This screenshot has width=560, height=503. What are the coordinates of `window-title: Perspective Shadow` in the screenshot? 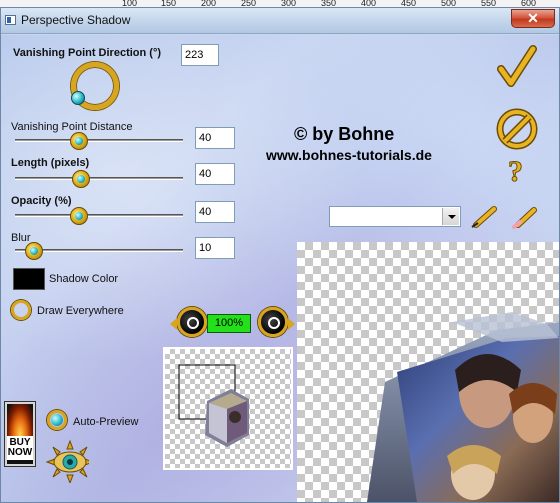 It's located at (76, 20).